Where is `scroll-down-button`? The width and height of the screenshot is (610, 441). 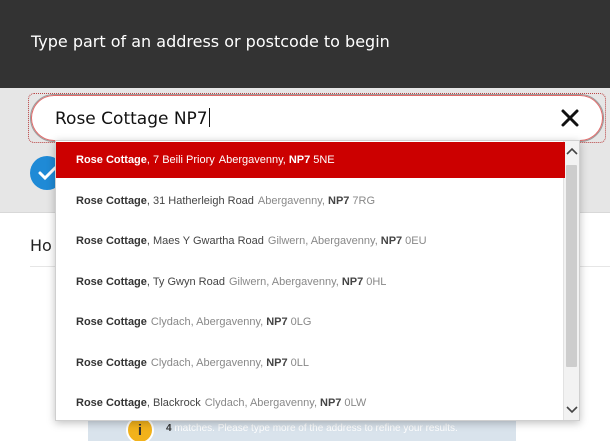
scroll-down-button is located at coordinates (572, 410).